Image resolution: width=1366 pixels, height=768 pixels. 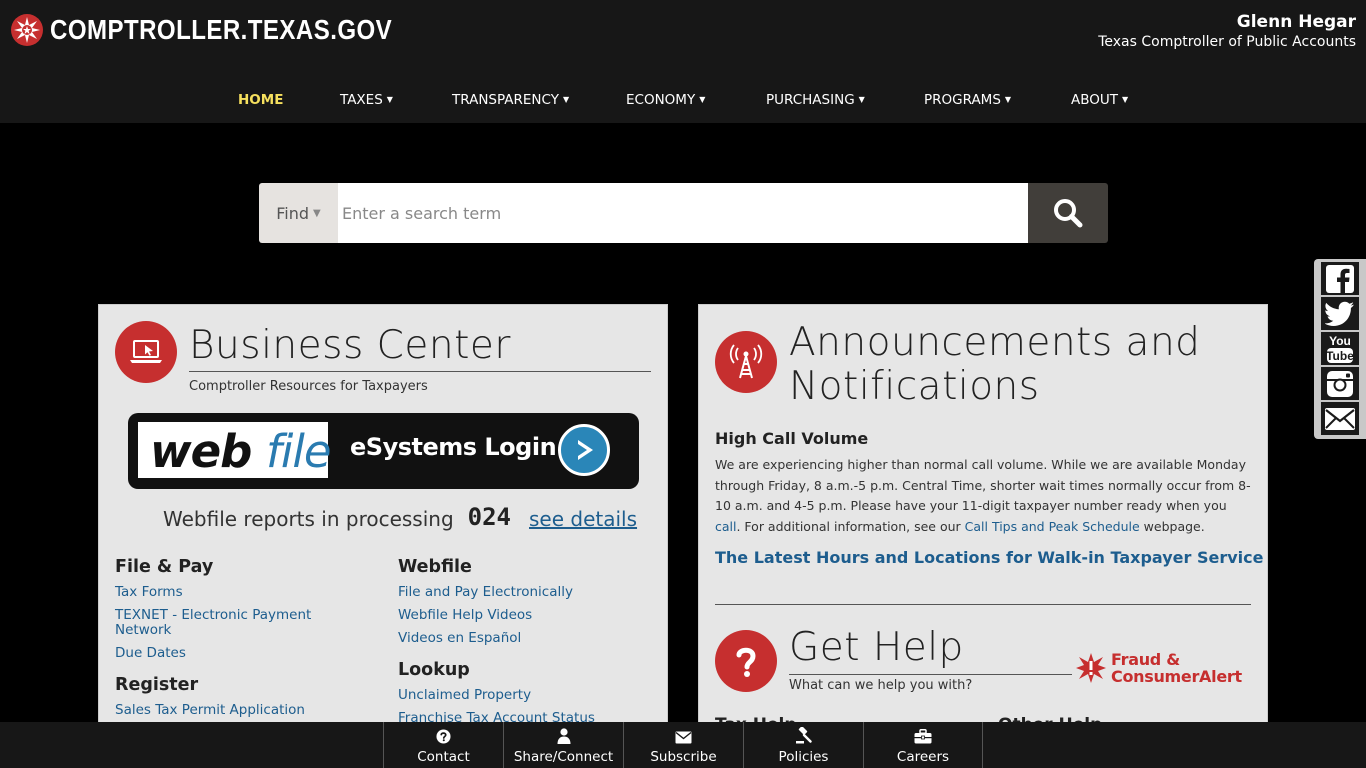 I want to click on search-input, so click(x=683, y=213).